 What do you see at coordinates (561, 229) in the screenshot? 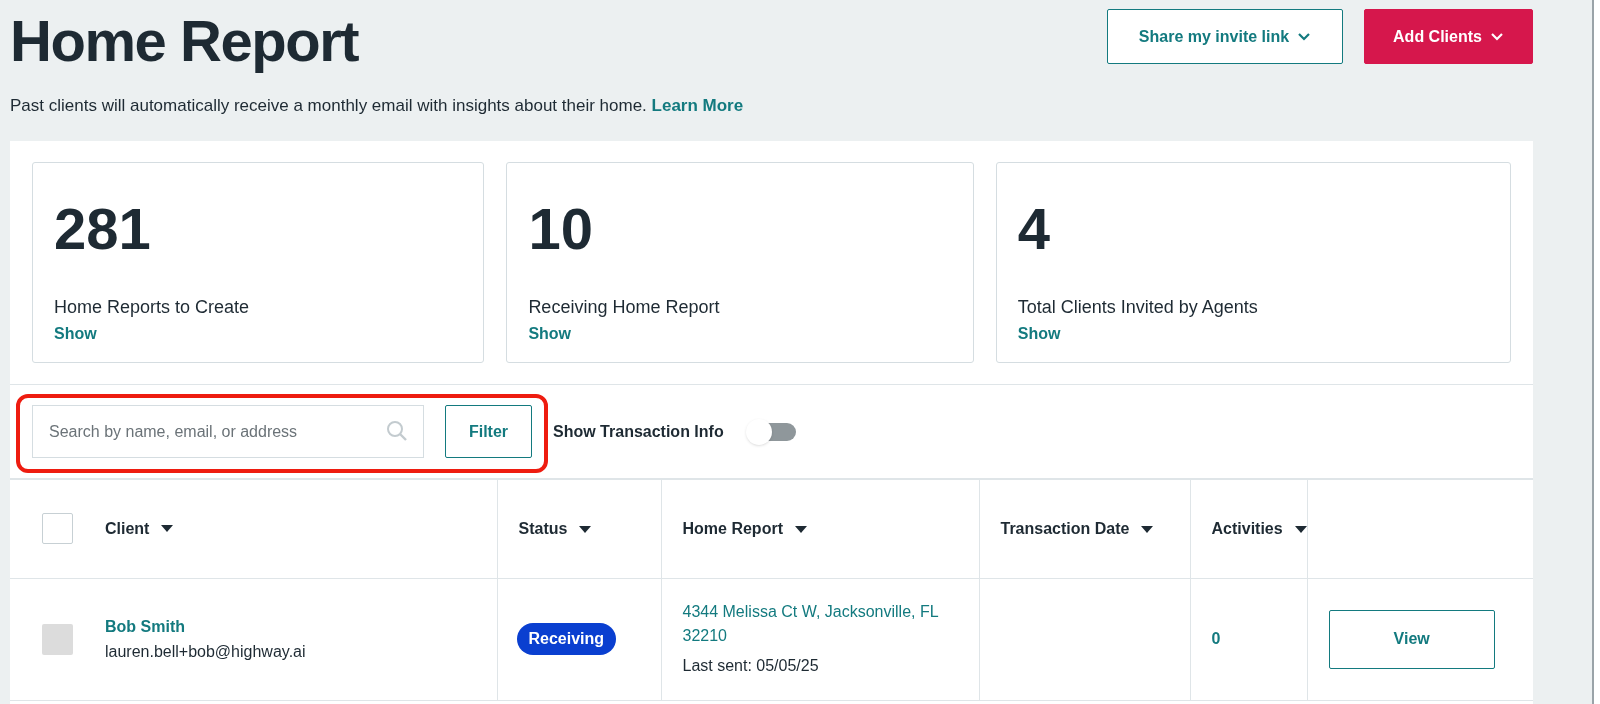
I see `stat-value: 10` at bounding box center [561, 229].